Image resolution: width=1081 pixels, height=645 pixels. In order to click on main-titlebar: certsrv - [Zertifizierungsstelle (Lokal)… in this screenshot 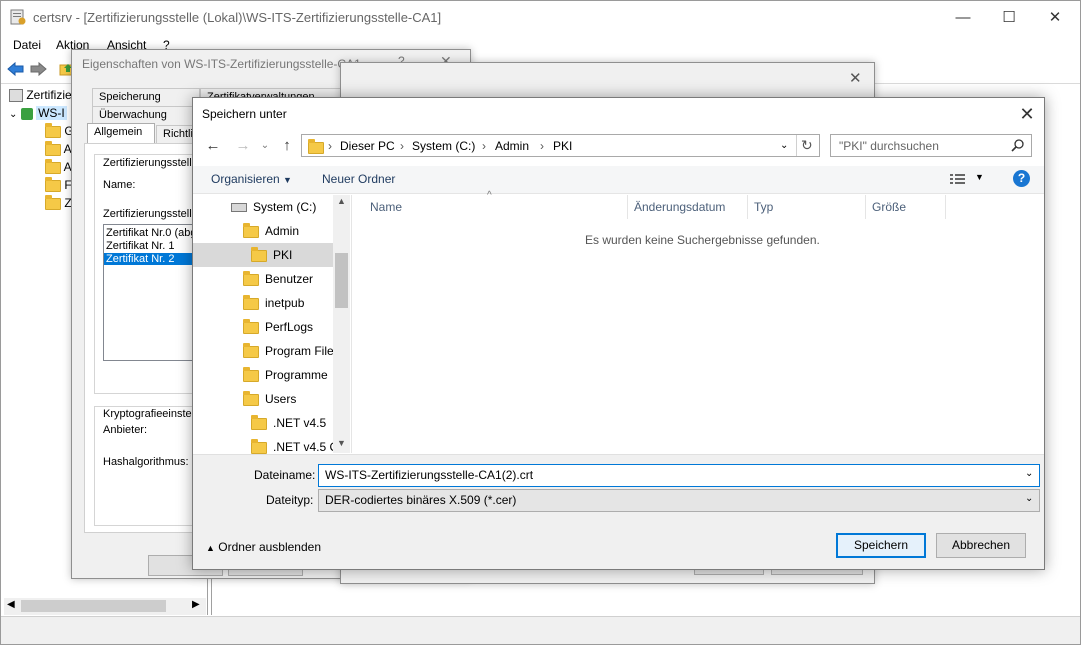, I will do `click(540, 18)`.